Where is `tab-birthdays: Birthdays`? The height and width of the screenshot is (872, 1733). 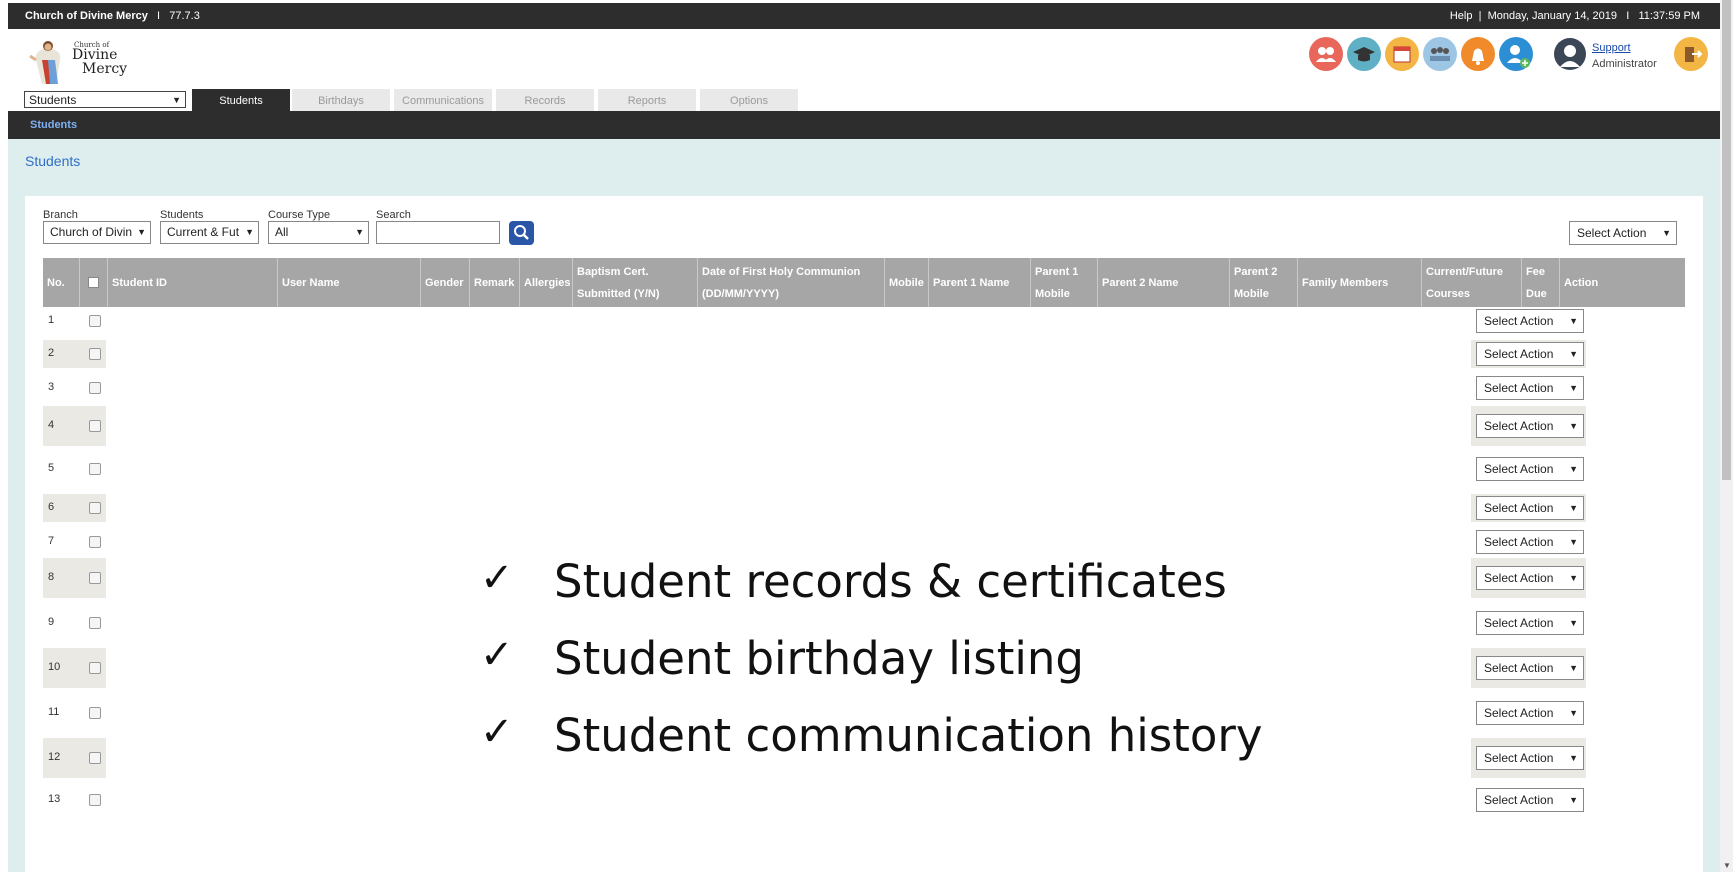 tab-birthdays: Birthdays is located at coordinates (341, 100).